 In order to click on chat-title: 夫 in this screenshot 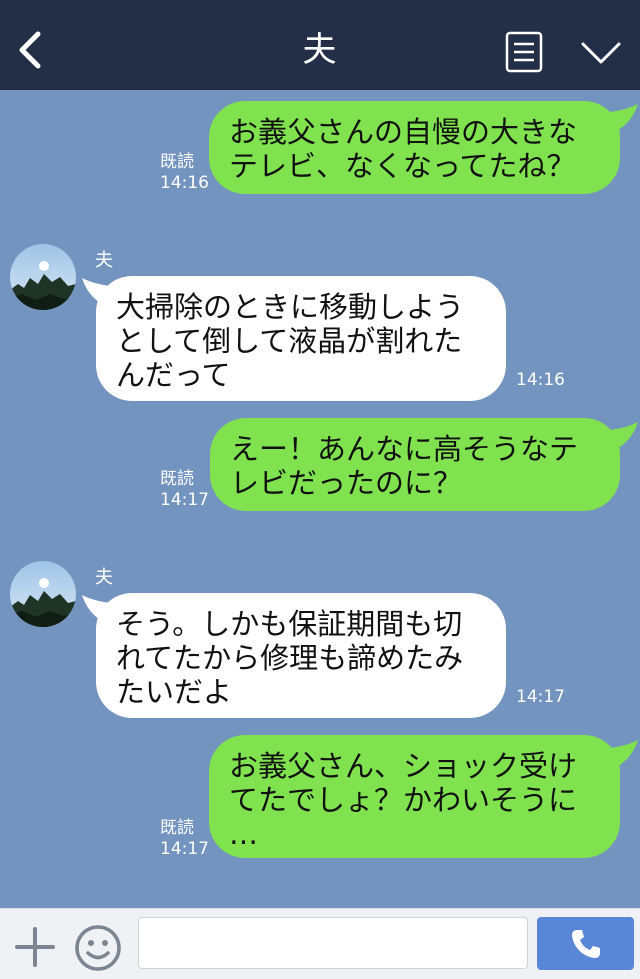, I will do `click(320, 50)`.